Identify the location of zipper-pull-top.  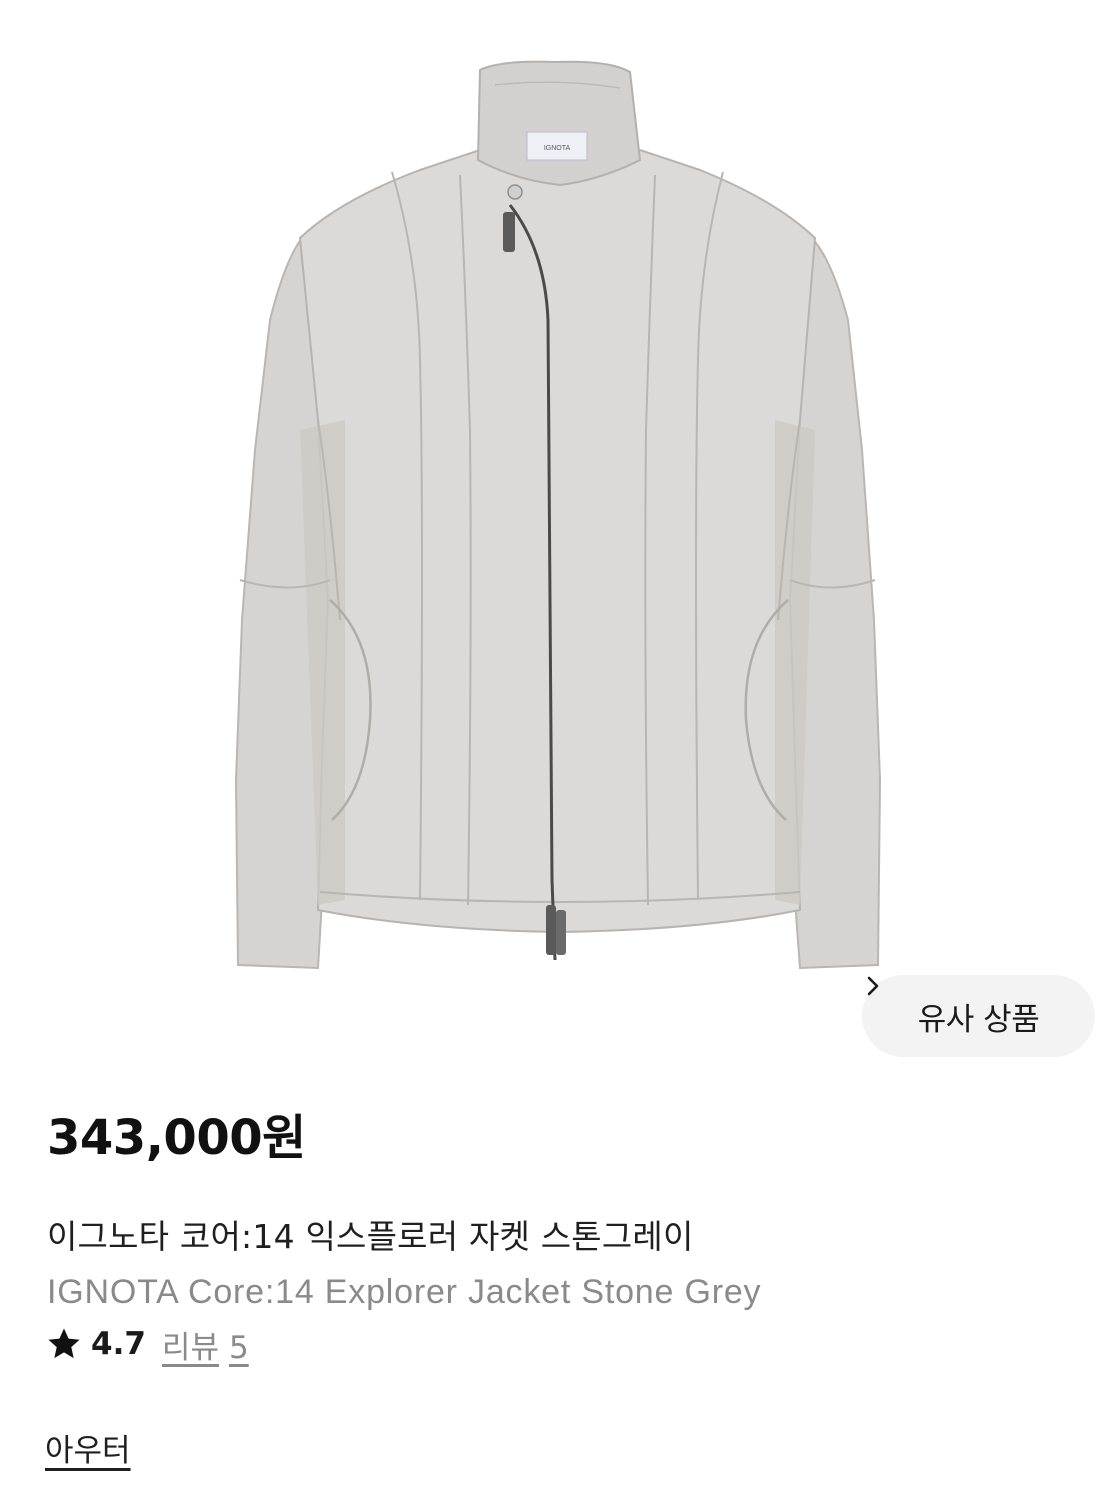
(509, 232).